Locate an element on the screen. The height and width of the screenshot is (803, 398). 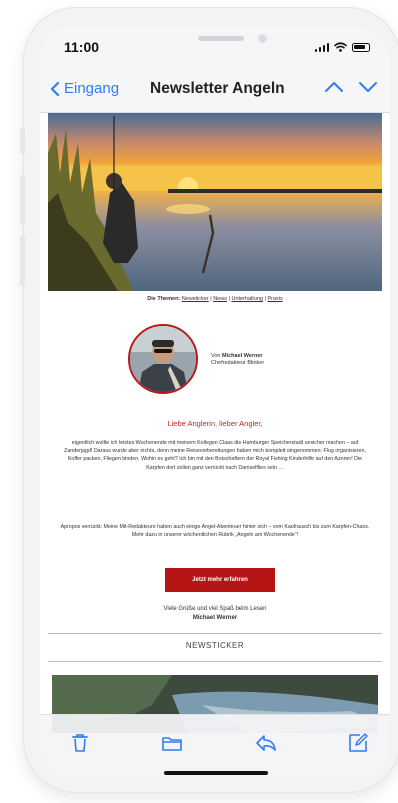
wifi-icon is located at coordinates (340, 47).